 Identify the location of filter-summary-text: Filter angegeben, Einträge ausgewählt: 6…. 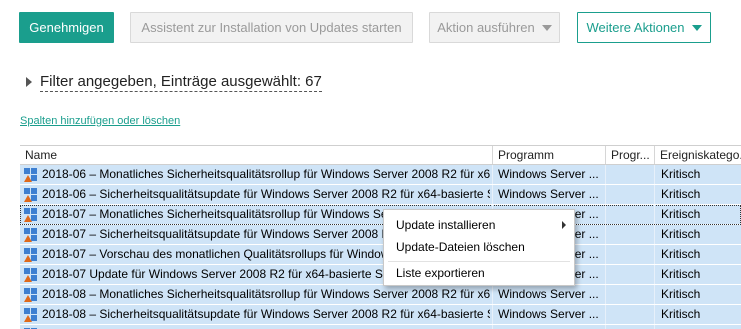
(181, 82).